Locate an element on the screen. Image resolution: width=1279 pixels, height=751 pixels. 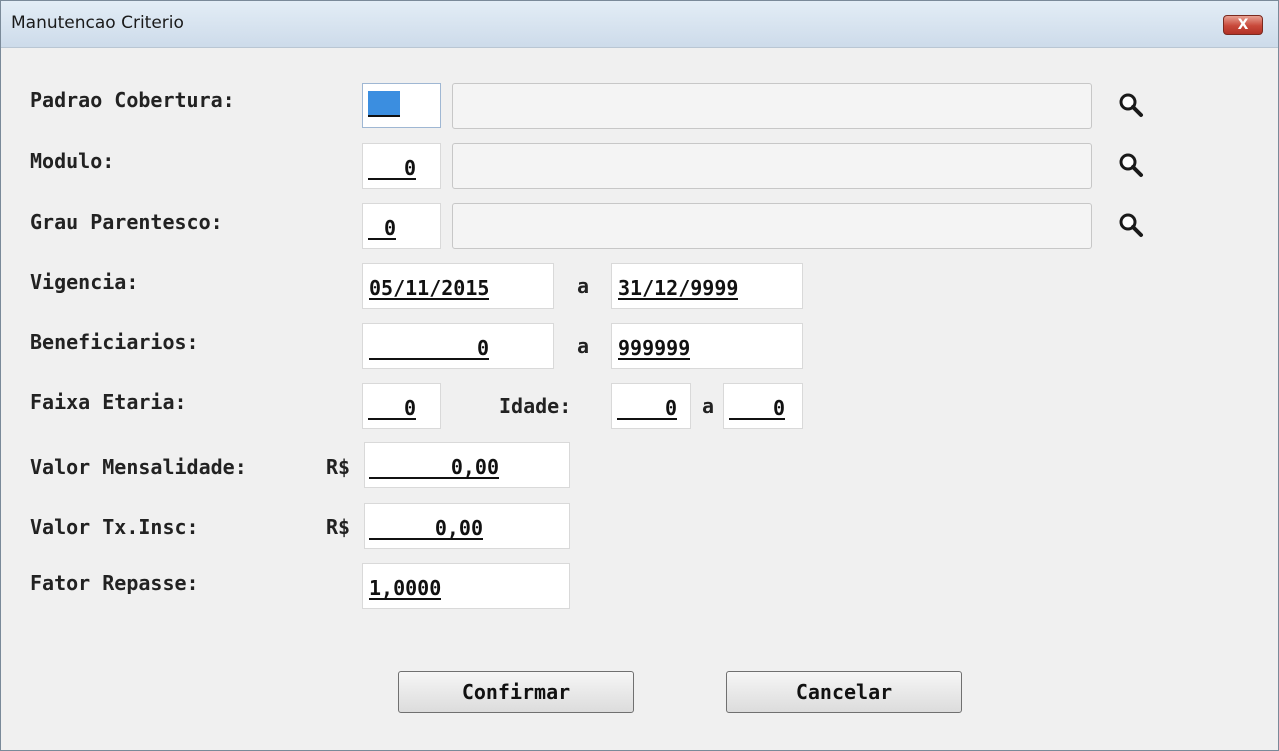
modulo-value: 0 is located at coordinates (392, 169).